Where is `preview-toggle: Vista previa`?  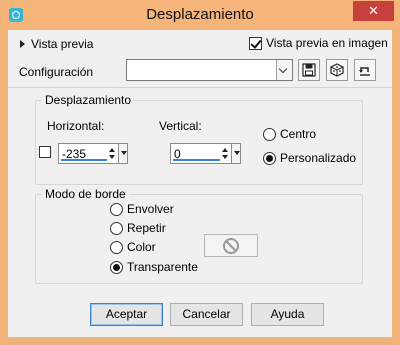 preview-toggle: Vista previa is located at coordinates (56, 44).